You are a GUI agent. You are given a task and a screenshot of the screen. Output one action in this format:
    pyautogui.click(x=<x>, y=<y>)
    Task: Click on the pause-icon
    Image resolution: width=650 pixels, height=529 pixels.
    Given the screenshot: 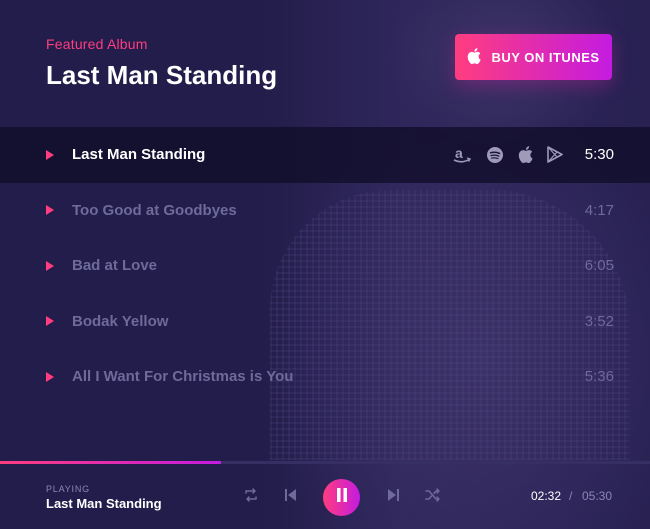 What is the action you would take?
    pyautogui.click(x=342, y=497)
    